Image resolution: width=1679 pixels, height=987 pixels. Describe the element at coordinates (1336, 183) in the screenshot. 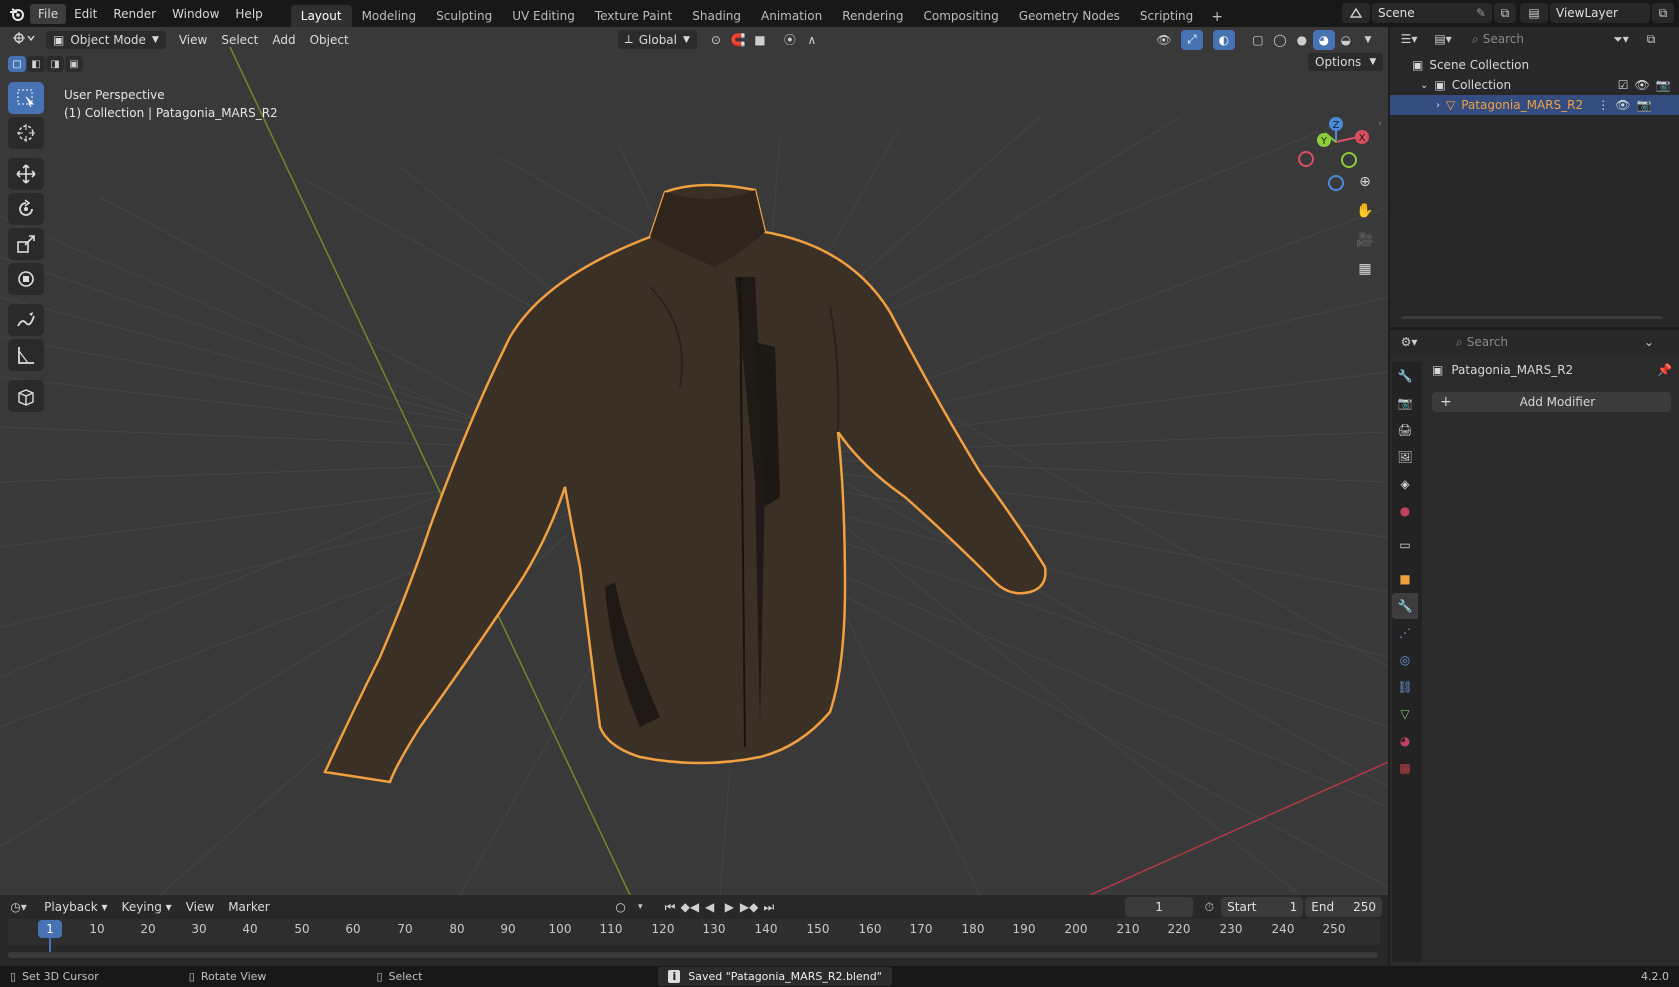

I see `gizmo-neg-z-icon` at that location.